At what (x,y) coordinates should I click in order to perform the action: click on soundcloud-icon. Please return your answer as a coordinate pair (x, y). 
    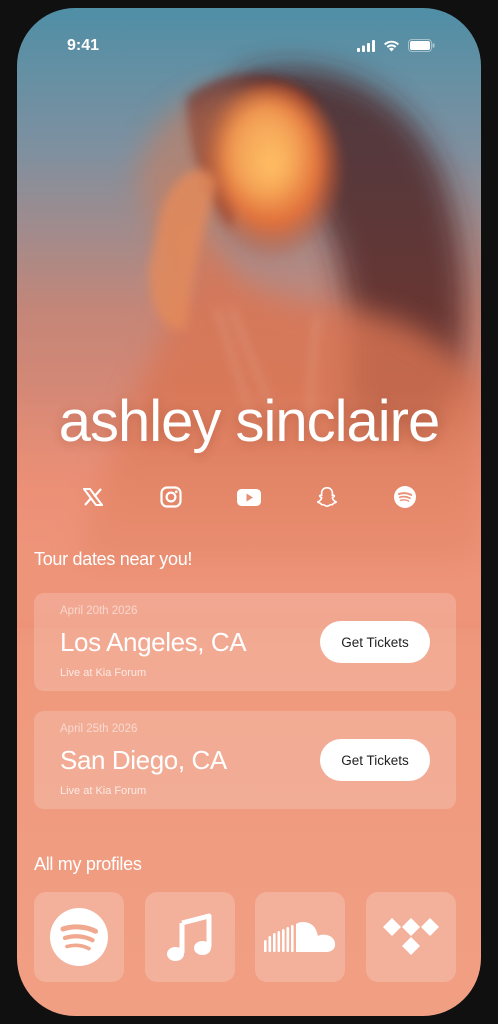
    Looking at the image, I should click on (300, 936).